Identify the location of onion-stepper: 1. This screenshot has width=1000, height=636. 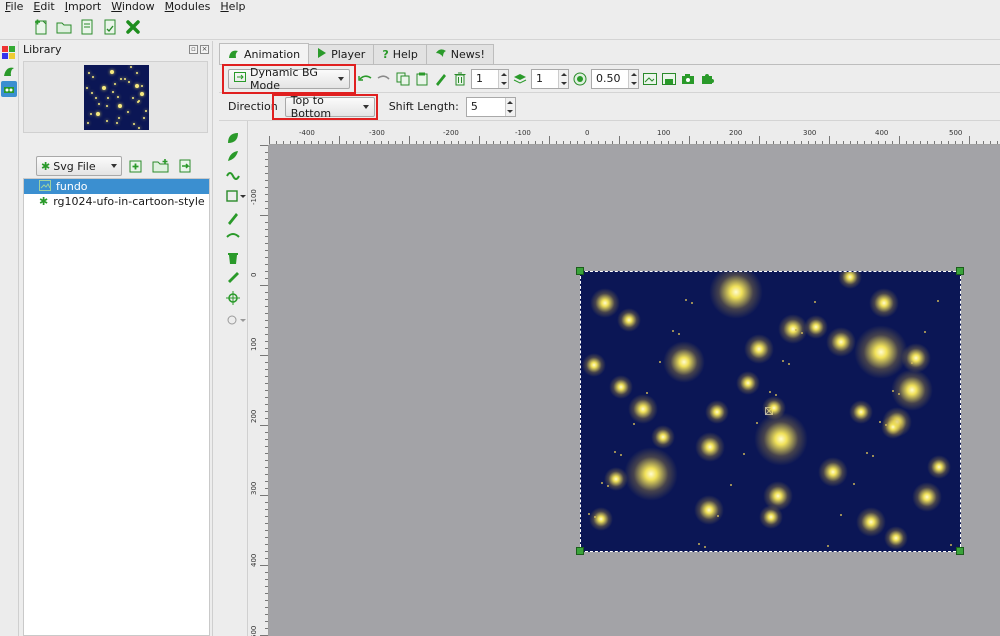
(550, 78).